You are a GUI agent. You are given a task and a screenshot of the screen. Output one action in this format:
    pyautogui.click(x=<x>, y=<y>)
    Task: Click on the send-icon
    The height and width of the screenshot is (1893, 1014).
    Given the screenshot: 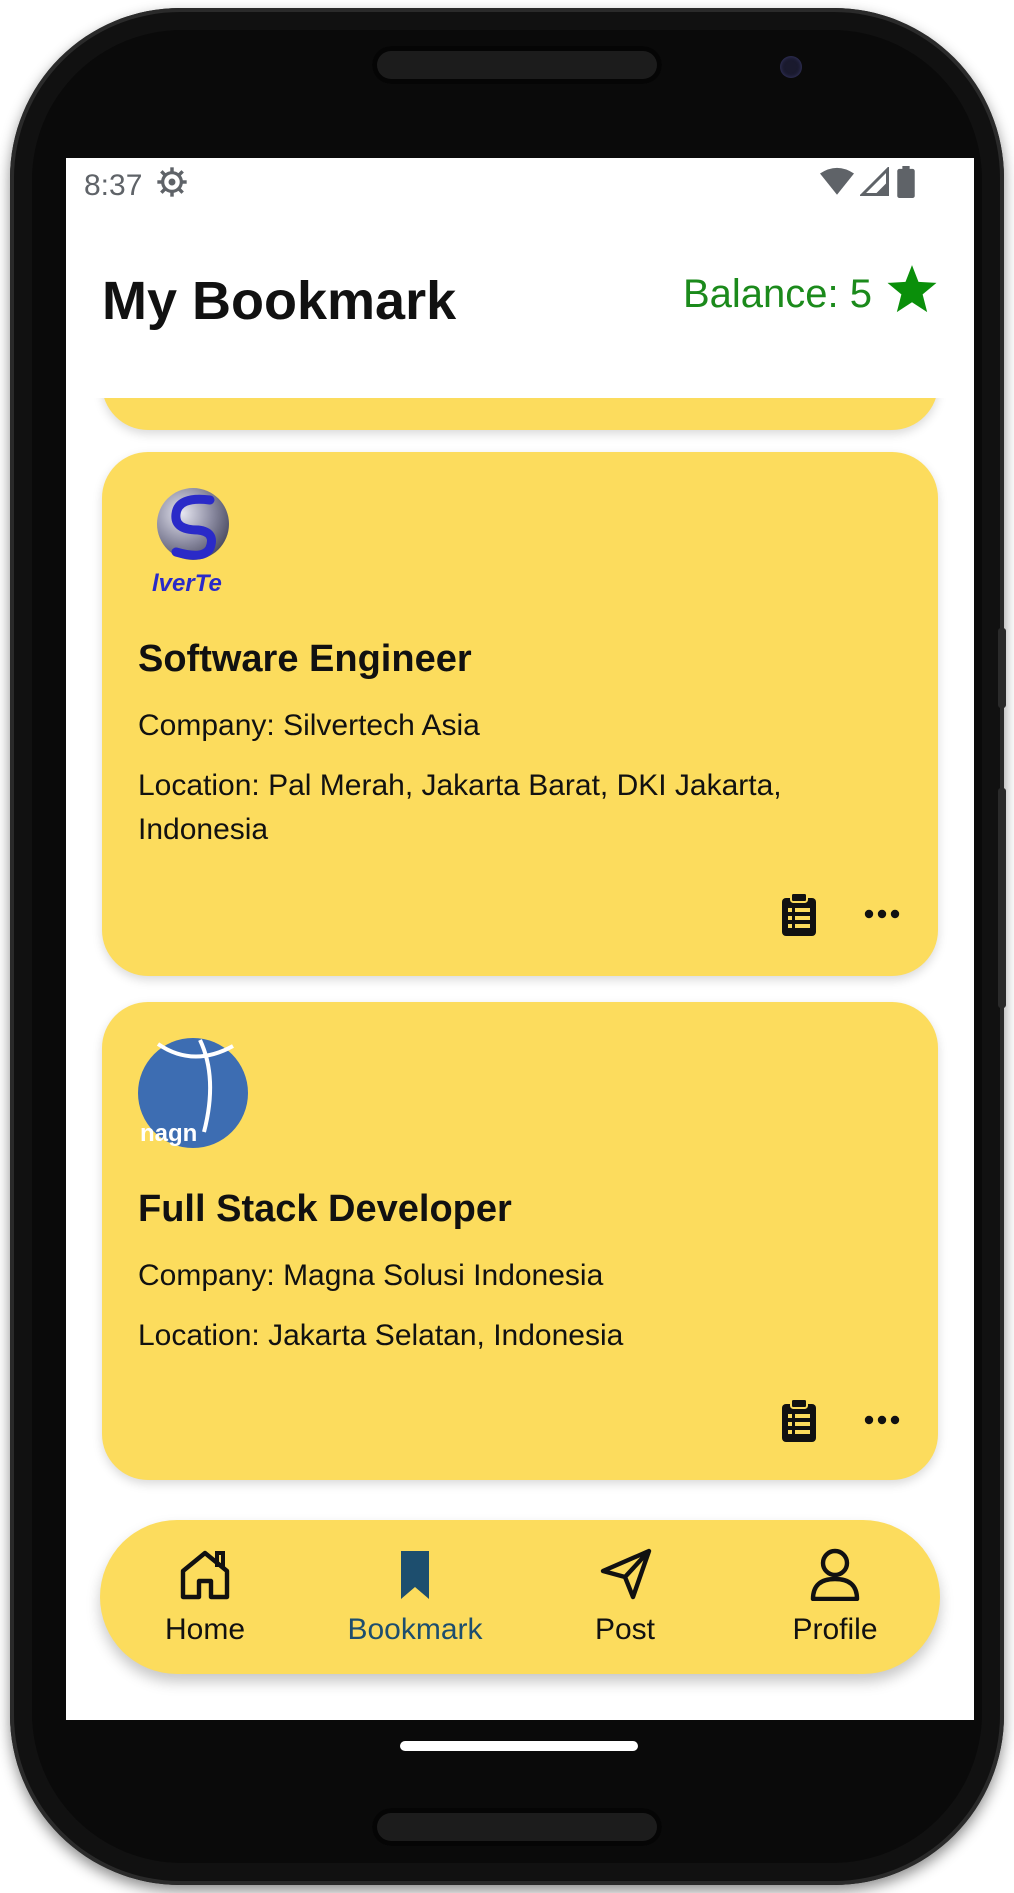 What is the action you would take?
    pyautogui.click(x=625, y=1578)
    